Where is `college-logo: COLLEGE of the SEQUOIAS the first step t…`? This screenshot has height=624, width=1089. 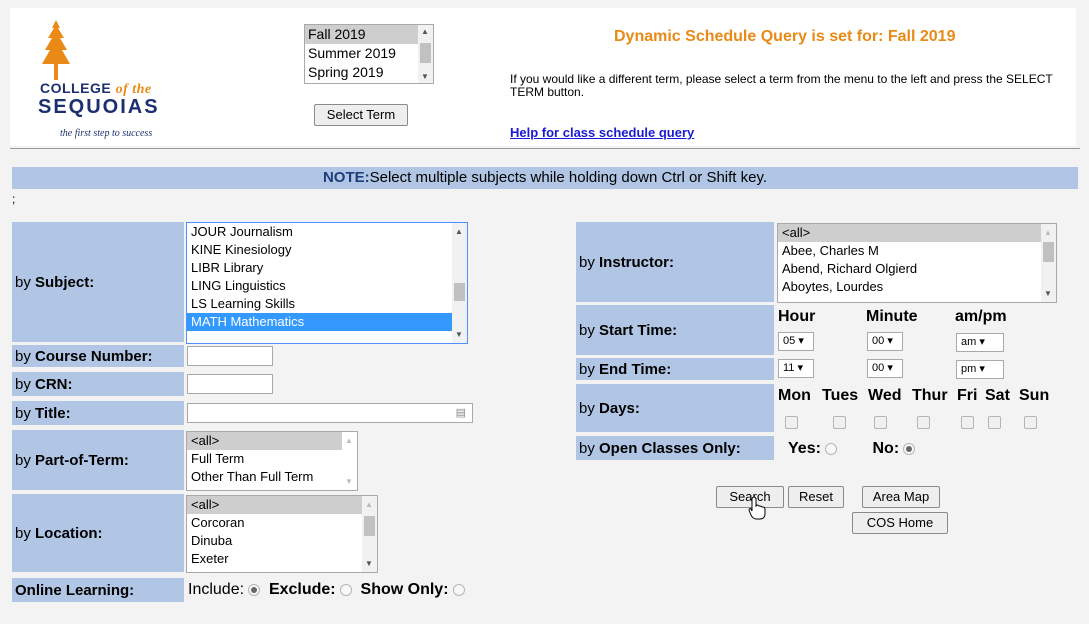
college-logo: COLLEGE of the SEQUOIAS the first step t… is located at coordinates (119, 78).